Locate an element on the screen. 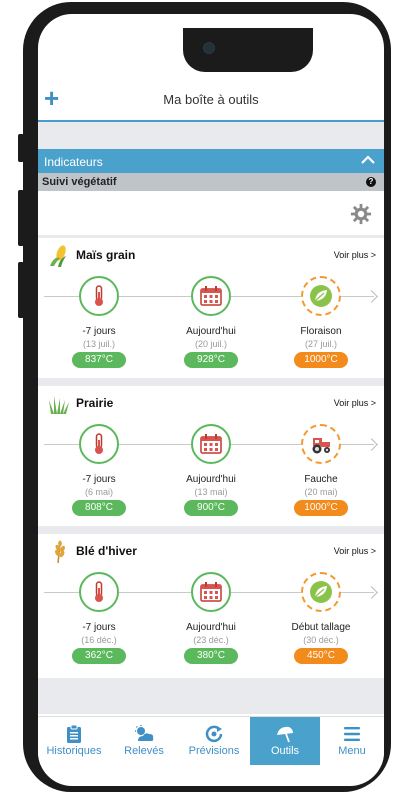  nav-label: Historiques is located at coordinates (74, 751).